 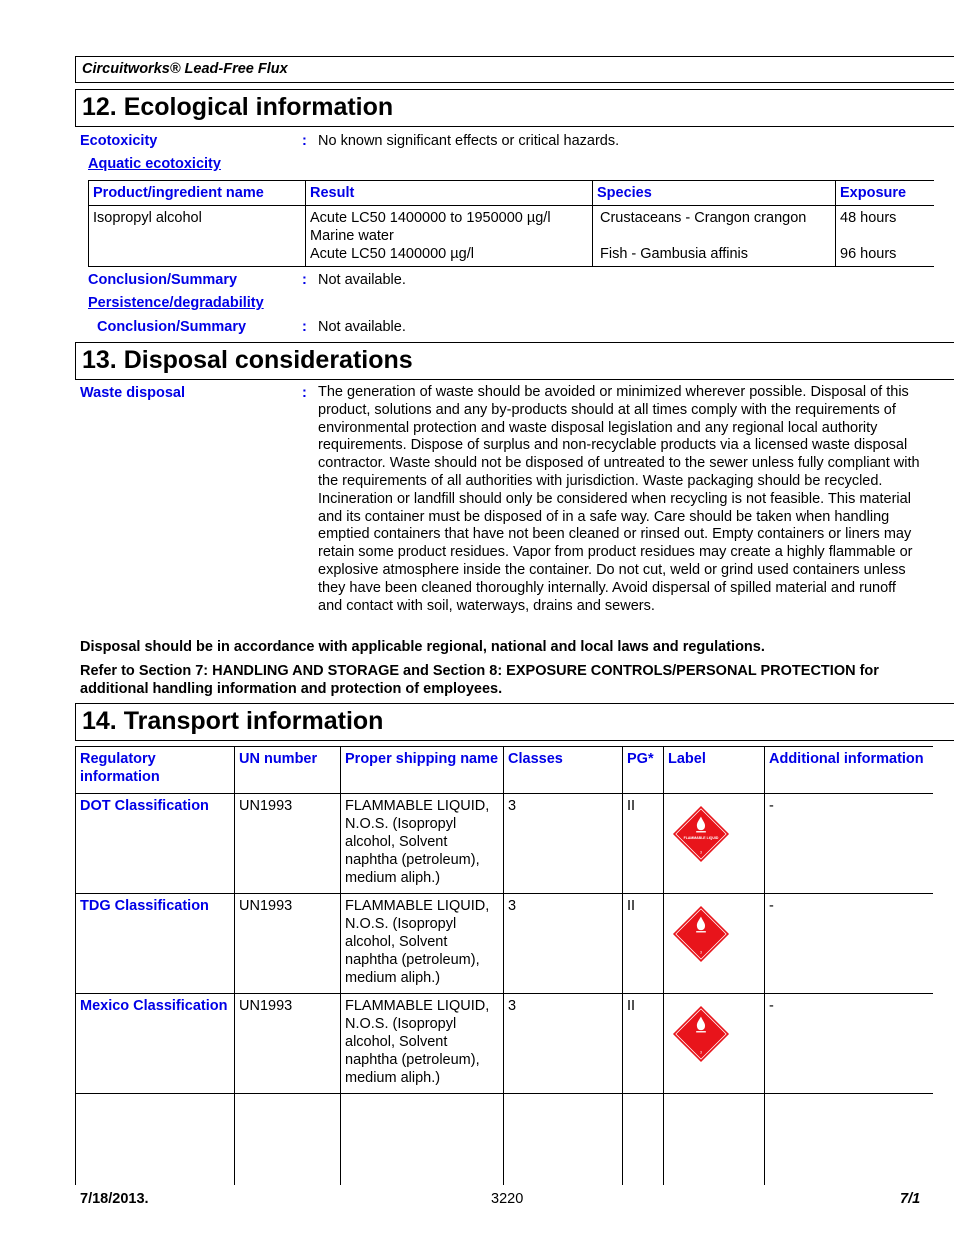 I want to click on column-header: Regulatory information, so click(x=155, y=770).